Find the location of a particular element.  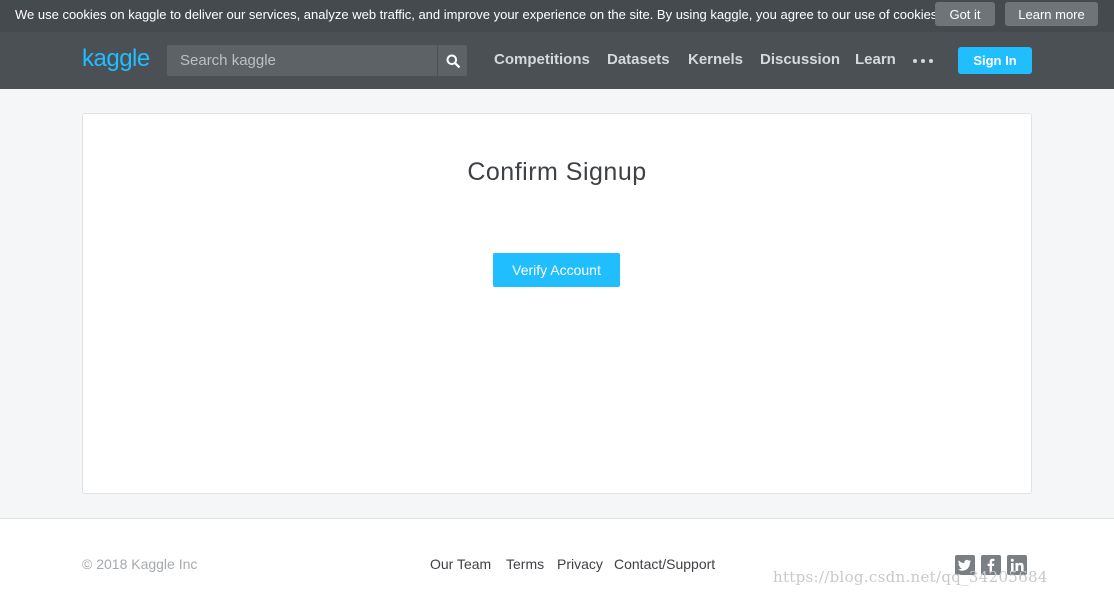

footer-link-privacy: Privacy is located at coordinates (580, 564).